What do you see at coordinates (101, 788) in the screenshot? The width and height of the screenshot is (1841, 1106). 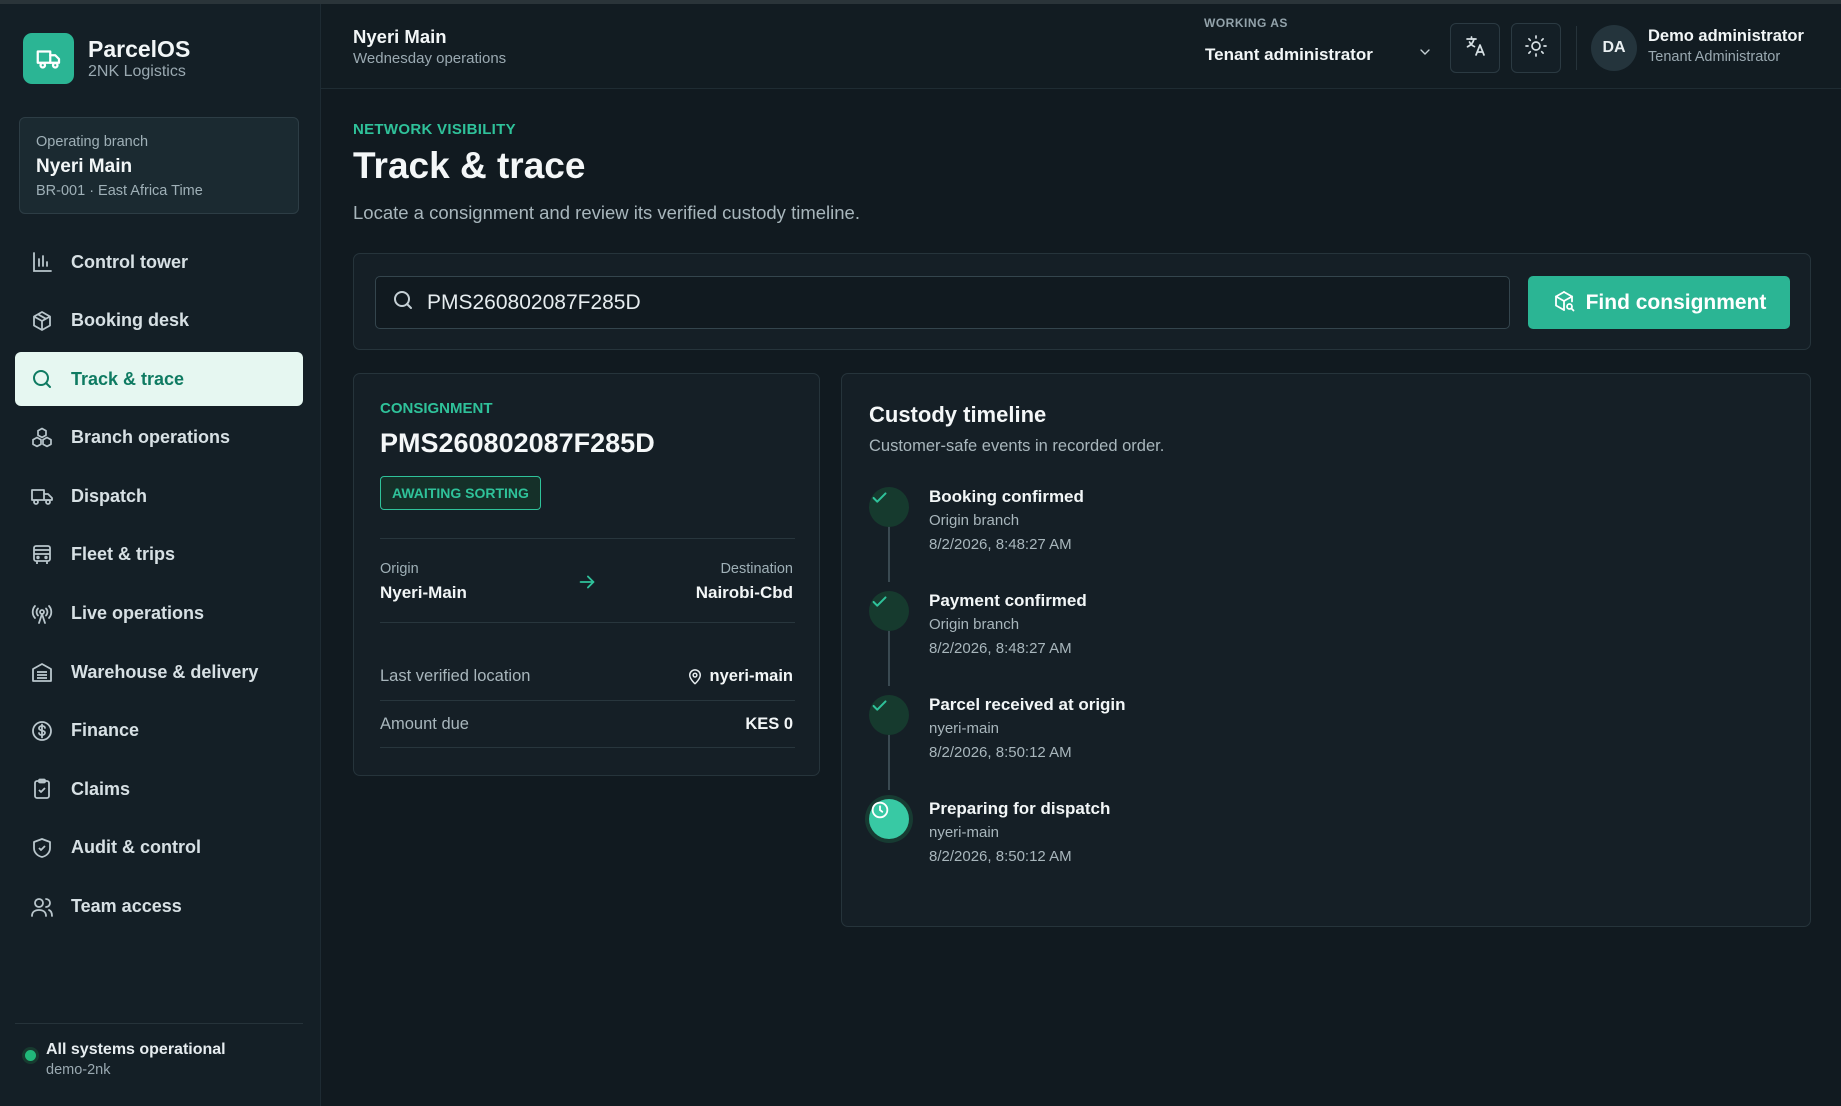 I see `sidebar-item-label: Claims` at bounding box center [101, 788].